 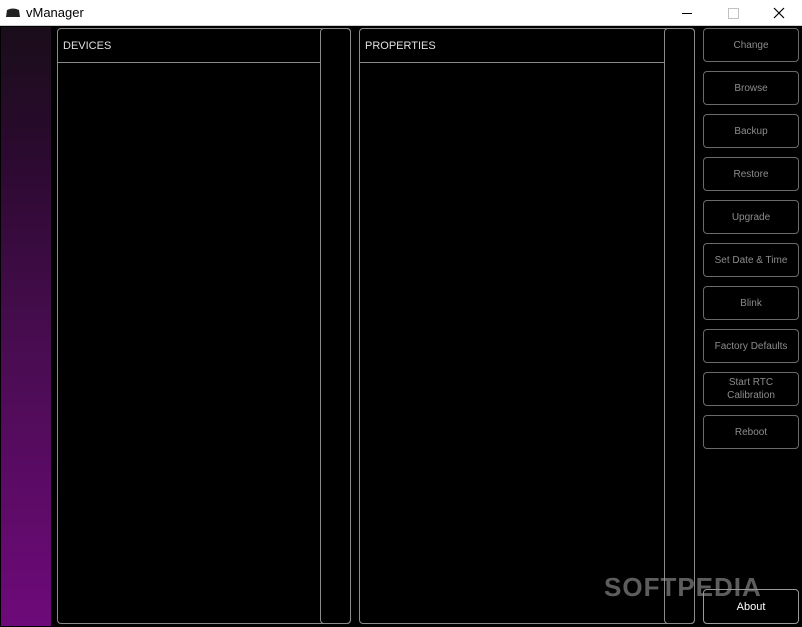 I want to click on title-bar: vManager, so click(x=401, y=13).